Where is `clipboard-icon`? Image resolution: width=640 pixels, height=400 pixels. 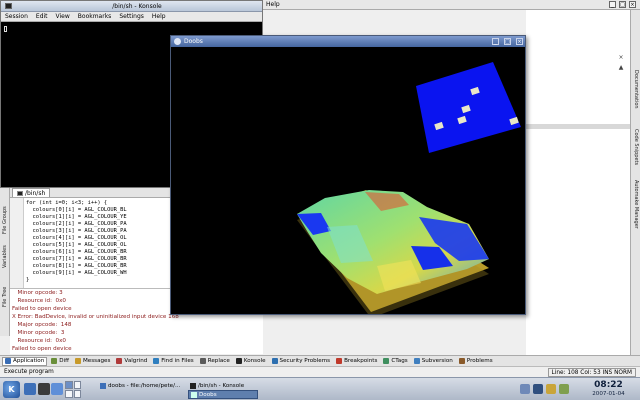 clipboard-icon is located at coordinates (525, 389).